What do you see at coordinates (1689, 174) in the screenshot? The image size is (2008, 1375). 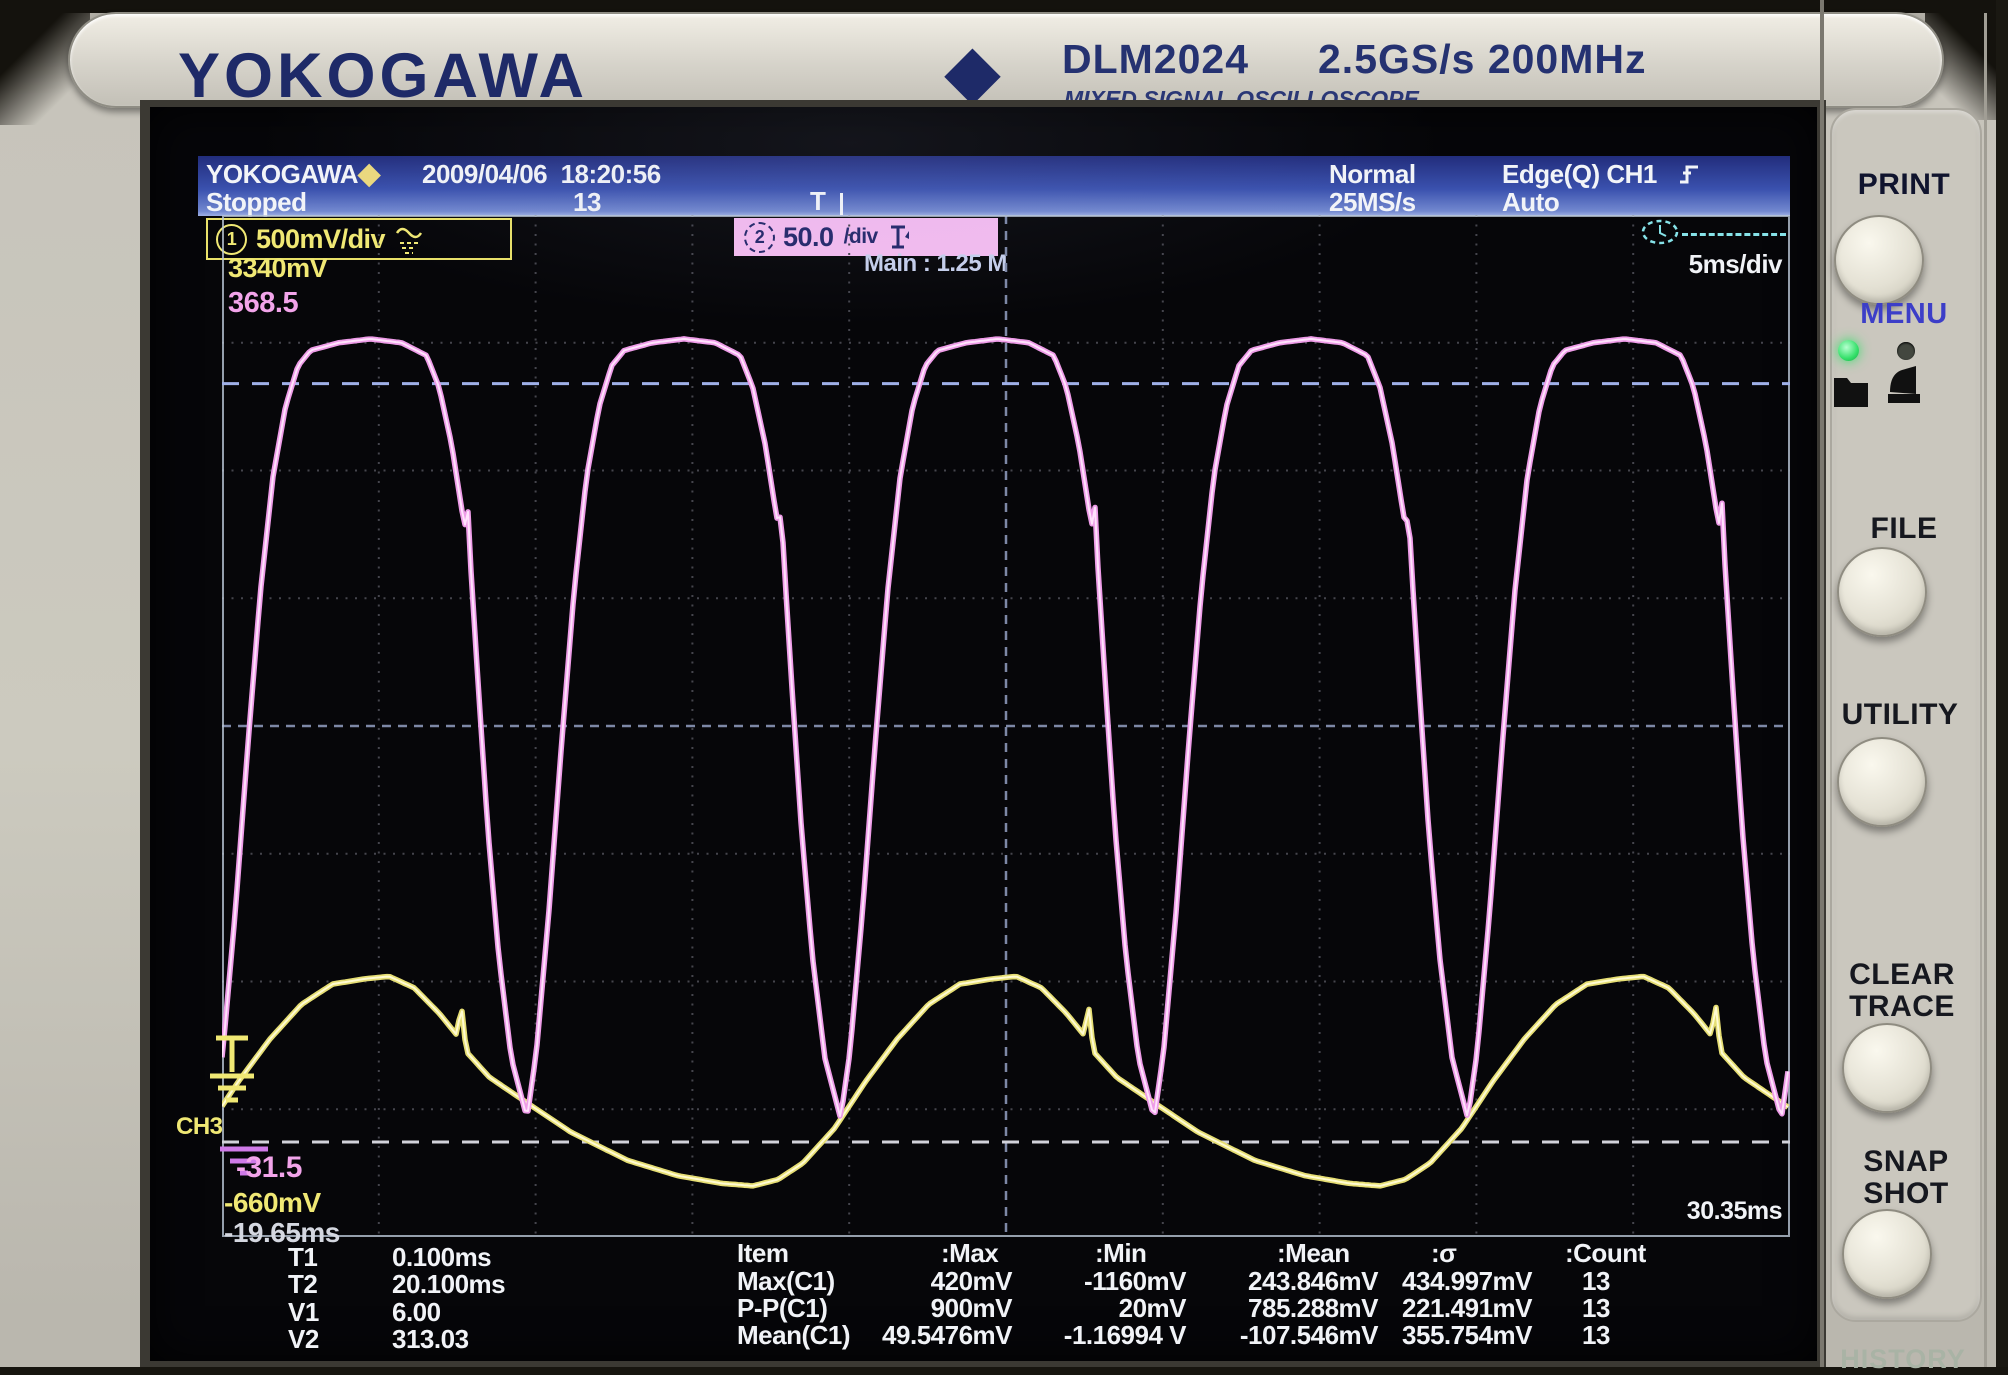 I see `trigger-edge-icon` at bounding box center [1689, 174].